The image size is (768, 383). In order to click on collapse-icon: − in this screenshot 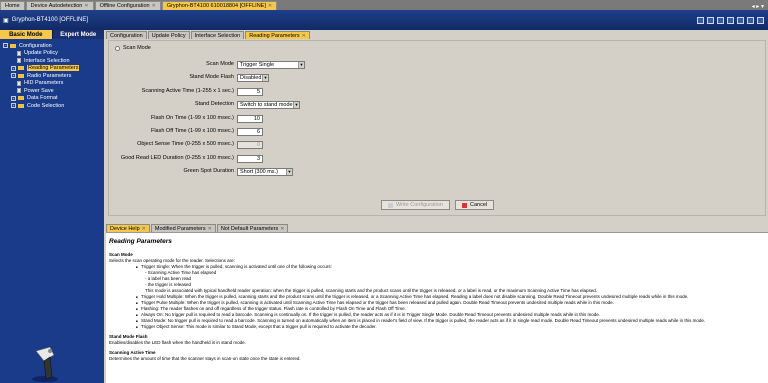, I will do `click(5, 46)`.